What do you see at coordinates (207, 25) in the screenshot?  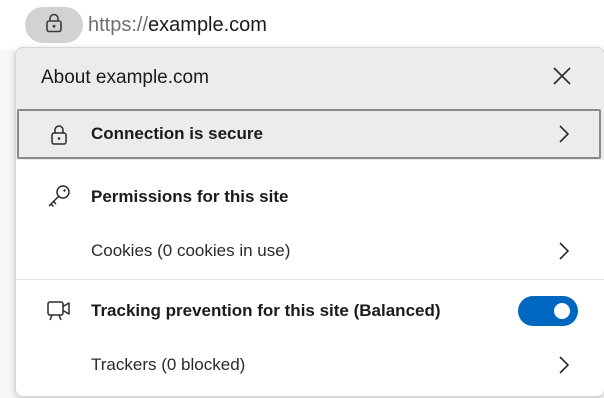 I see `url-host: example.com` at bounding box center [207, 25].